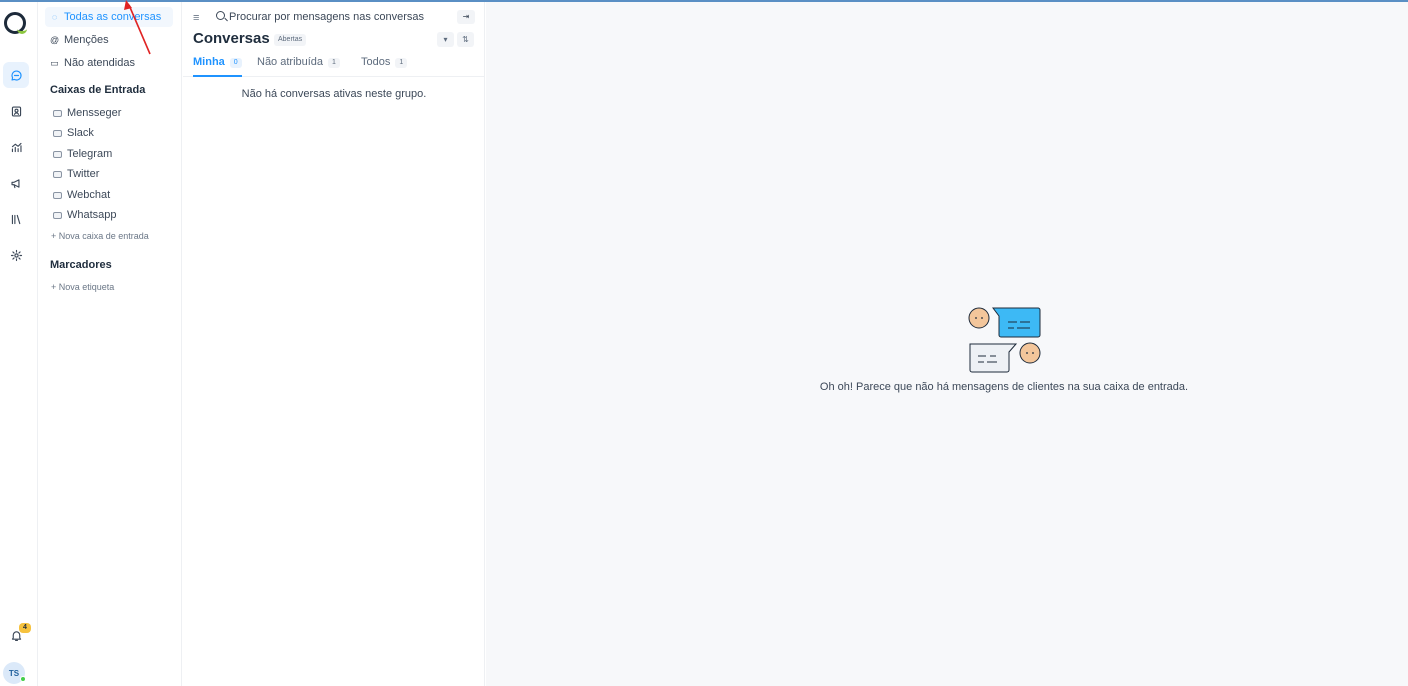 This screenshot has width=1408, height=686. What do you see at coordinates (231, 38) in the screenshot?
I see `page-title: Conversas` at bounding box center [231, 38].